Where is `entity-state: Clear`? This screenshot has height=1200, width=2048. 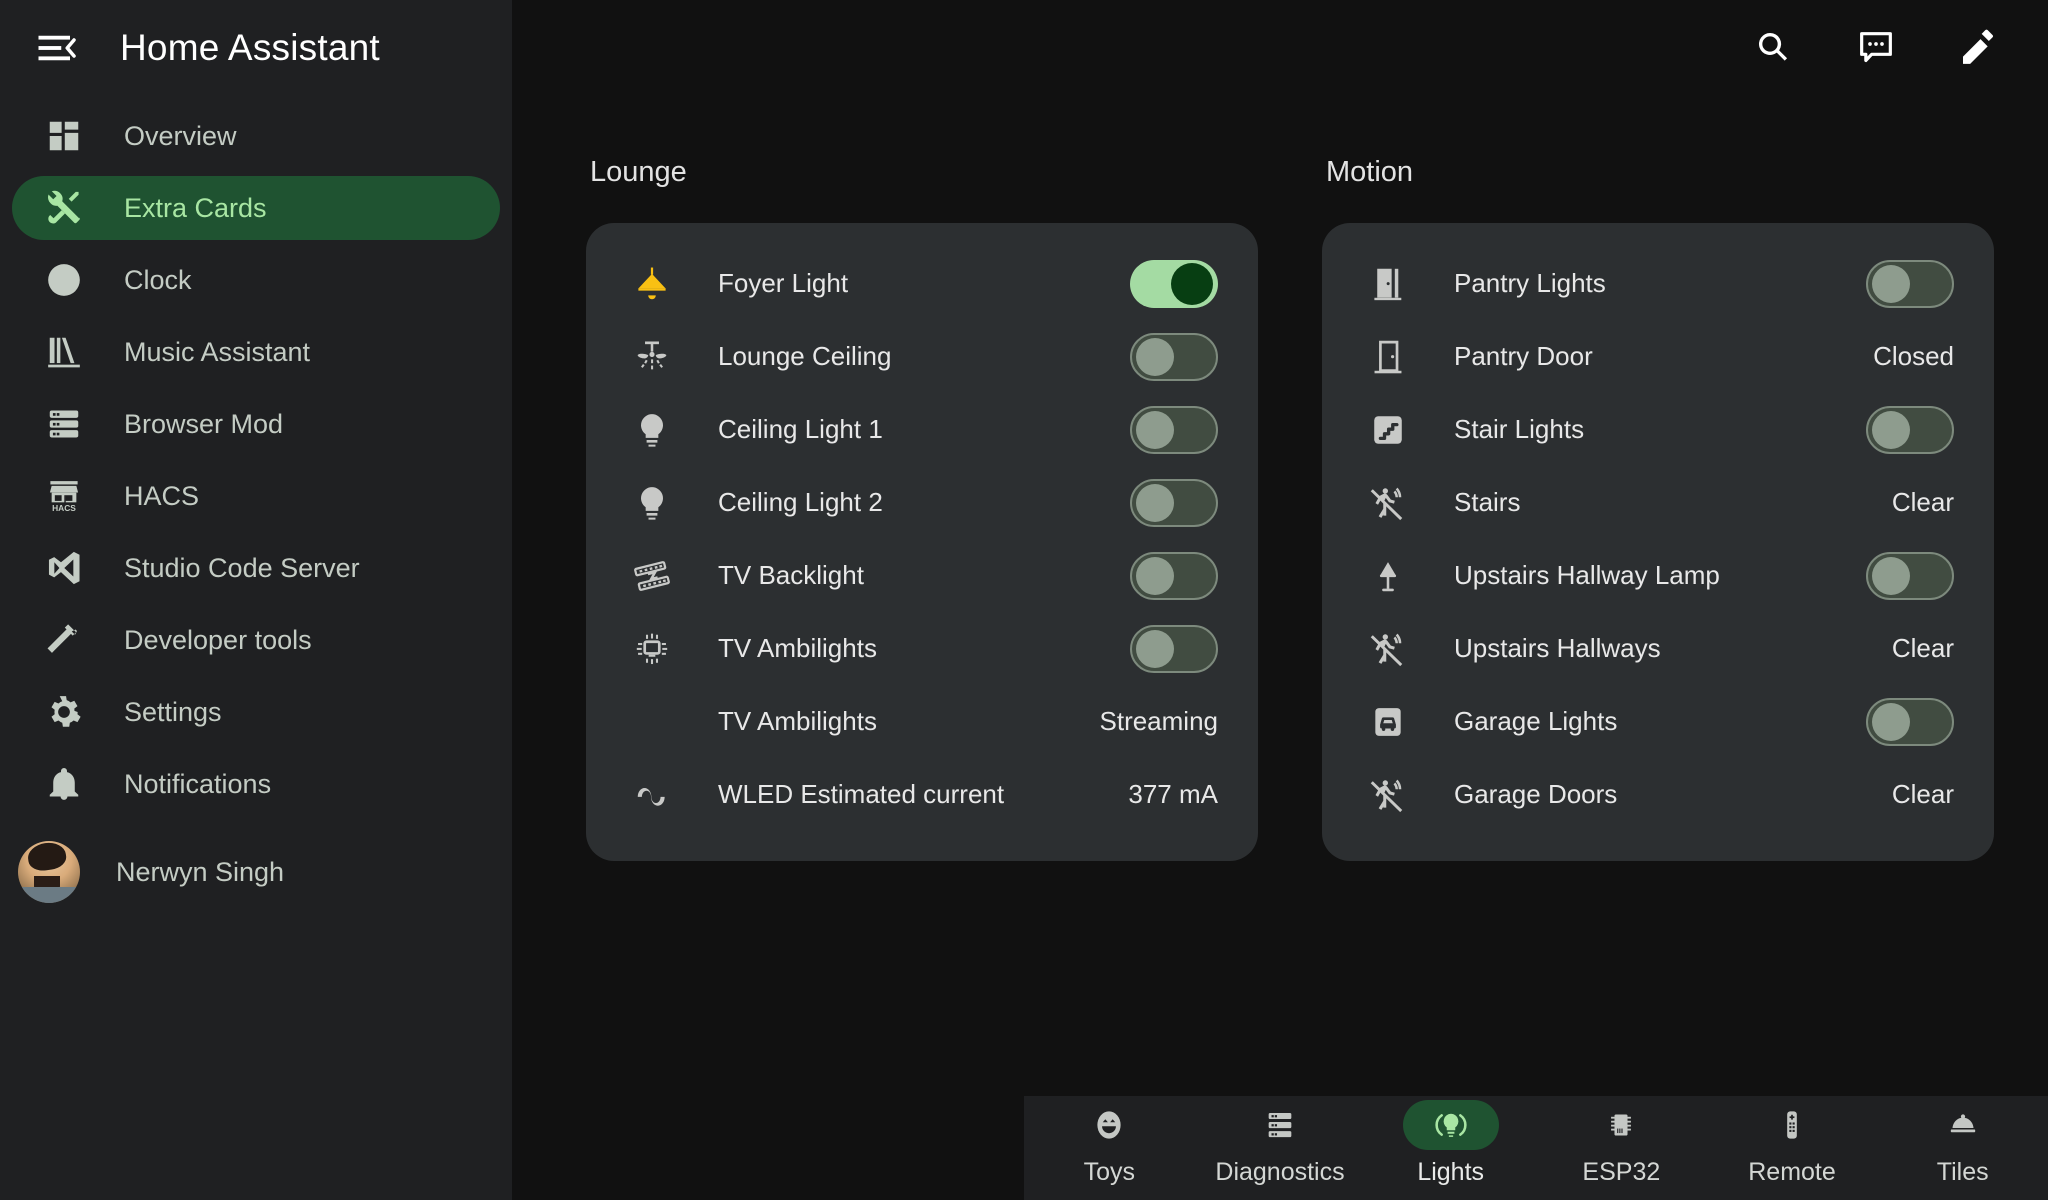
entity-state: Clear is located at coordinates (1922, 794).